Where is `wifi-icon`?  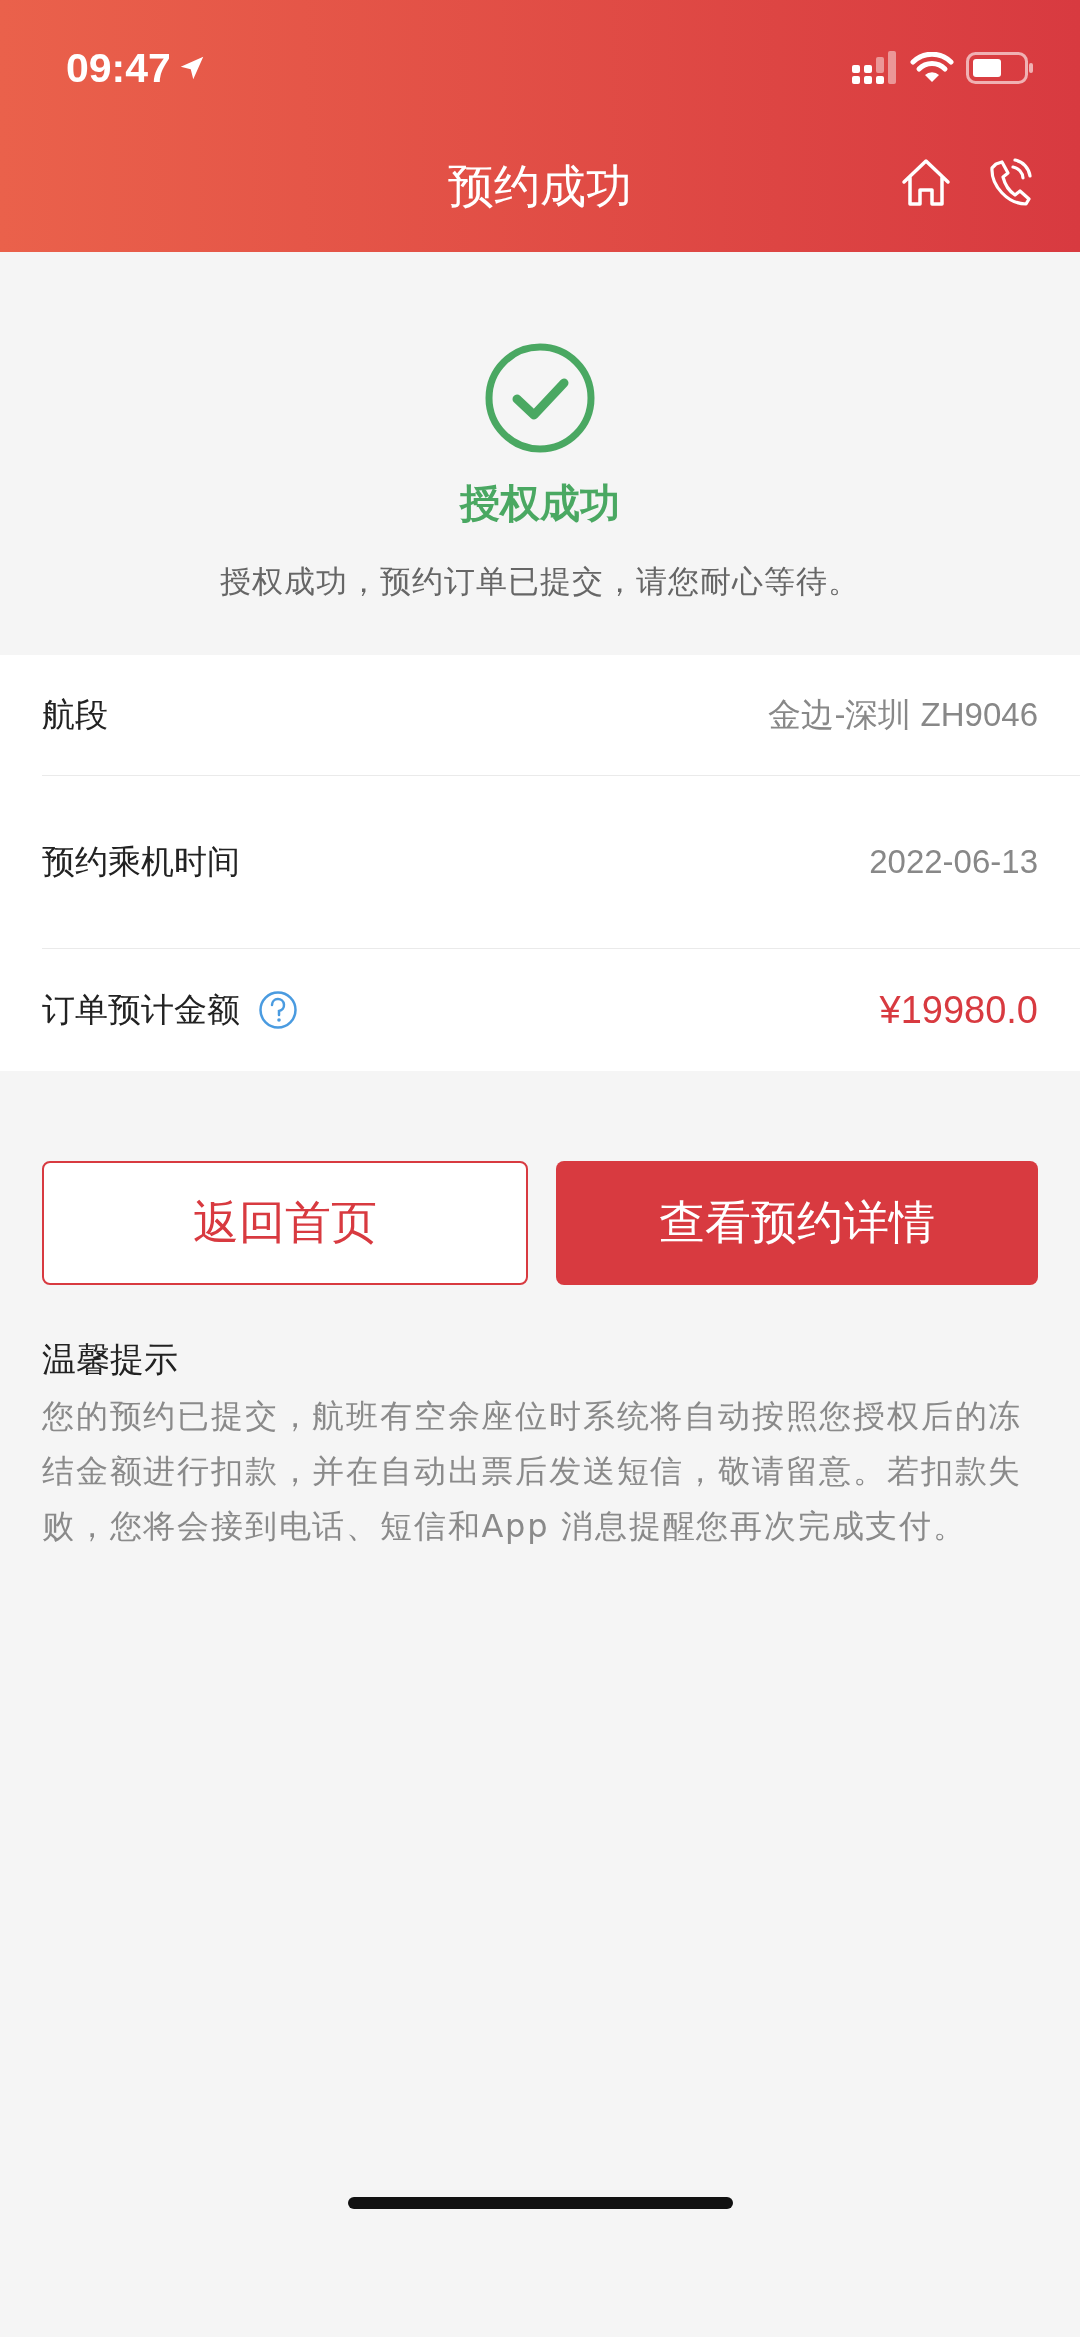
wifi-icon is located at coordinates (932, 68).